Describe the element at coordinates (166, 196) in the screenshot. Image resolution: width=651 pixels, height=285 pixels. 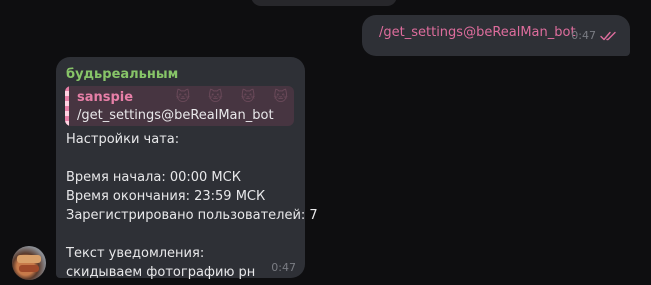
I see `message-line: Время окончания: 23:59 МСК` at that location.